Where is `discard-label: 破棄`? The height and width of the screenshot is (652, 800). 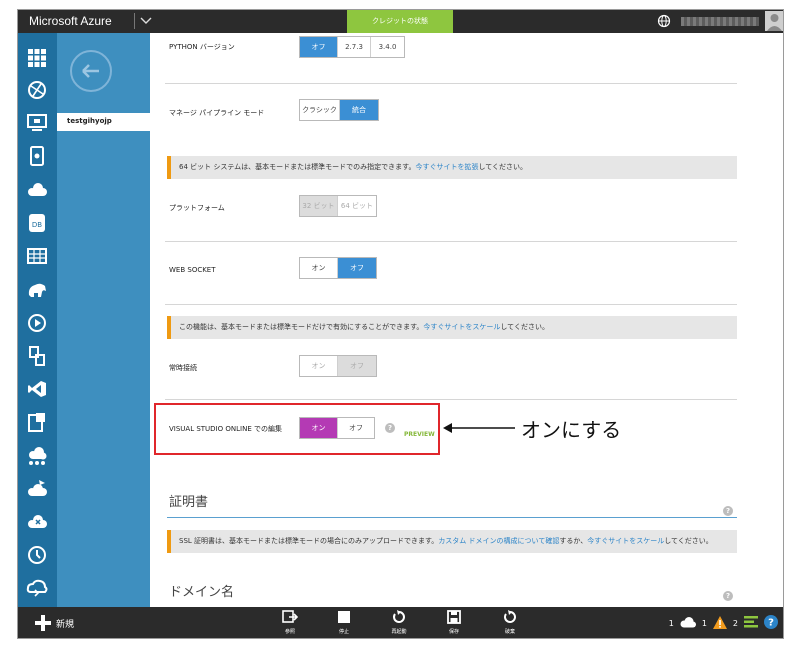 discard-label: 破棄 is located at coordinates (509, 632).